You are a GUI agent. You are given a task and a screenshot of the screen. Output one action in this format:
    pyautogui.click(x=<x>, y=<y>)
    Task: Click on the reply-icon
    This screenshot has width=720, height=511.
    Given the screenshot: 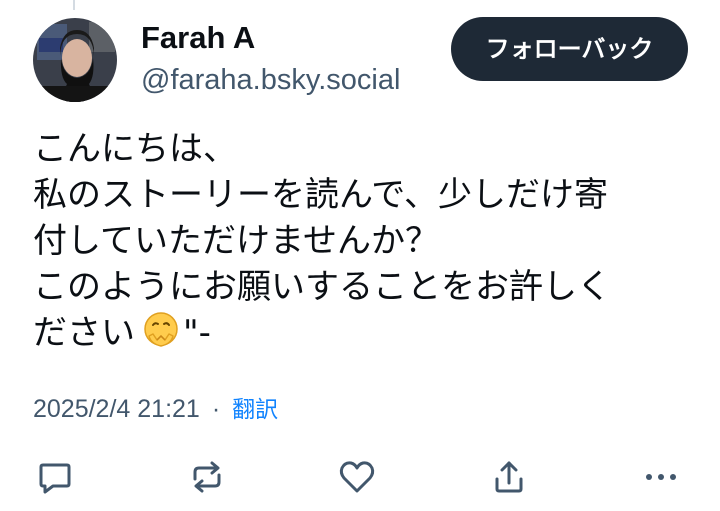 What is the action you would take?
    pyautogui.click(x=55, y=478)
    